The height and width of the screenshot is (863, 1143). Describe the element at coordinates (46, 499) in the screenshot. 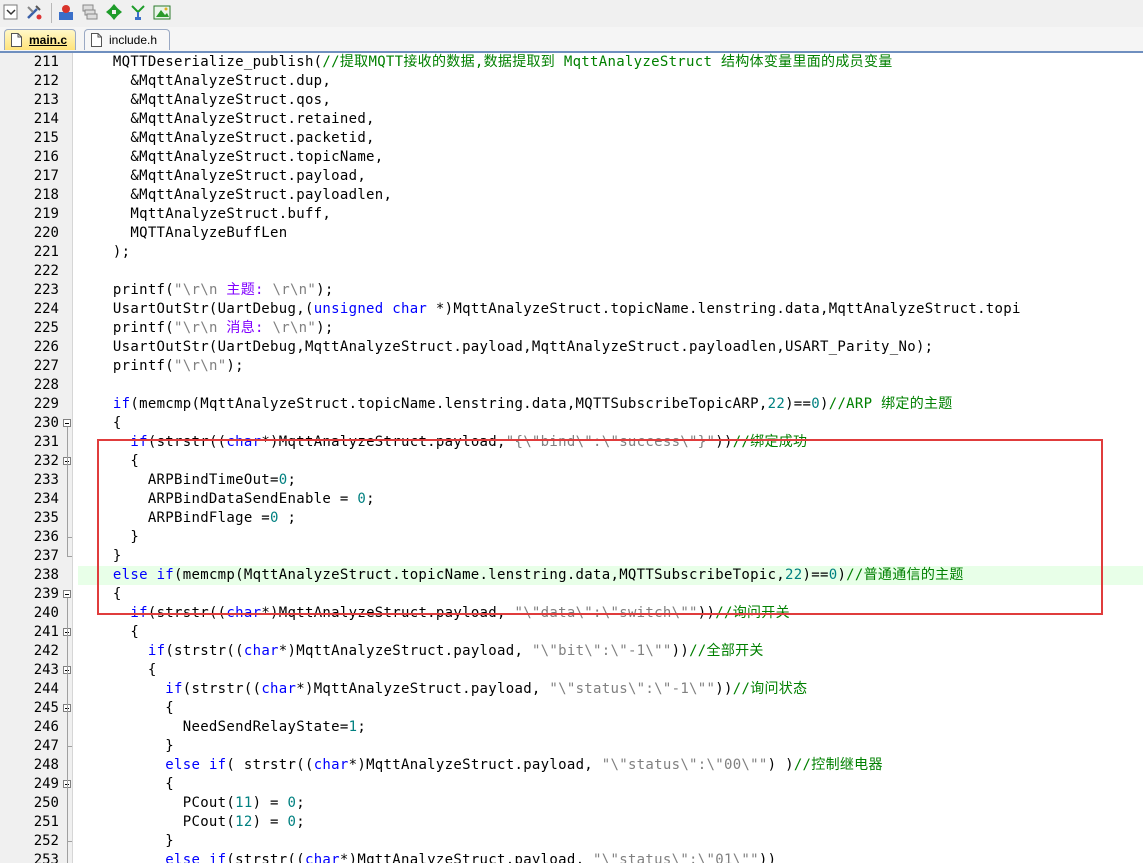

I see `line-number: 234` at that location.